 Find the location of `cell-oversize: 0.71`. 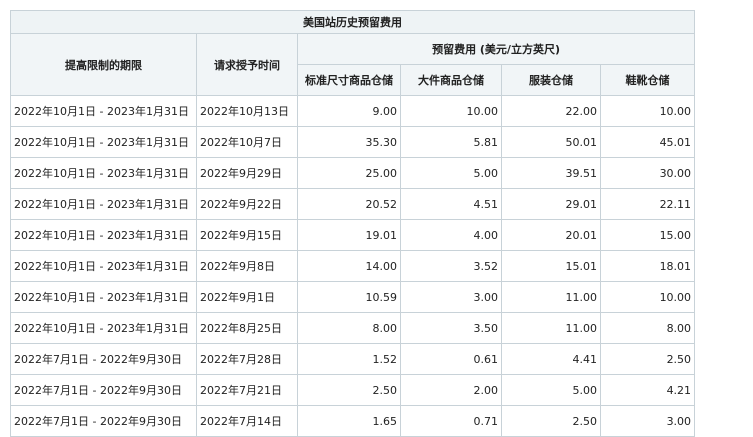

cell-oversize: 0.71 is located at coordinates (451, 421).